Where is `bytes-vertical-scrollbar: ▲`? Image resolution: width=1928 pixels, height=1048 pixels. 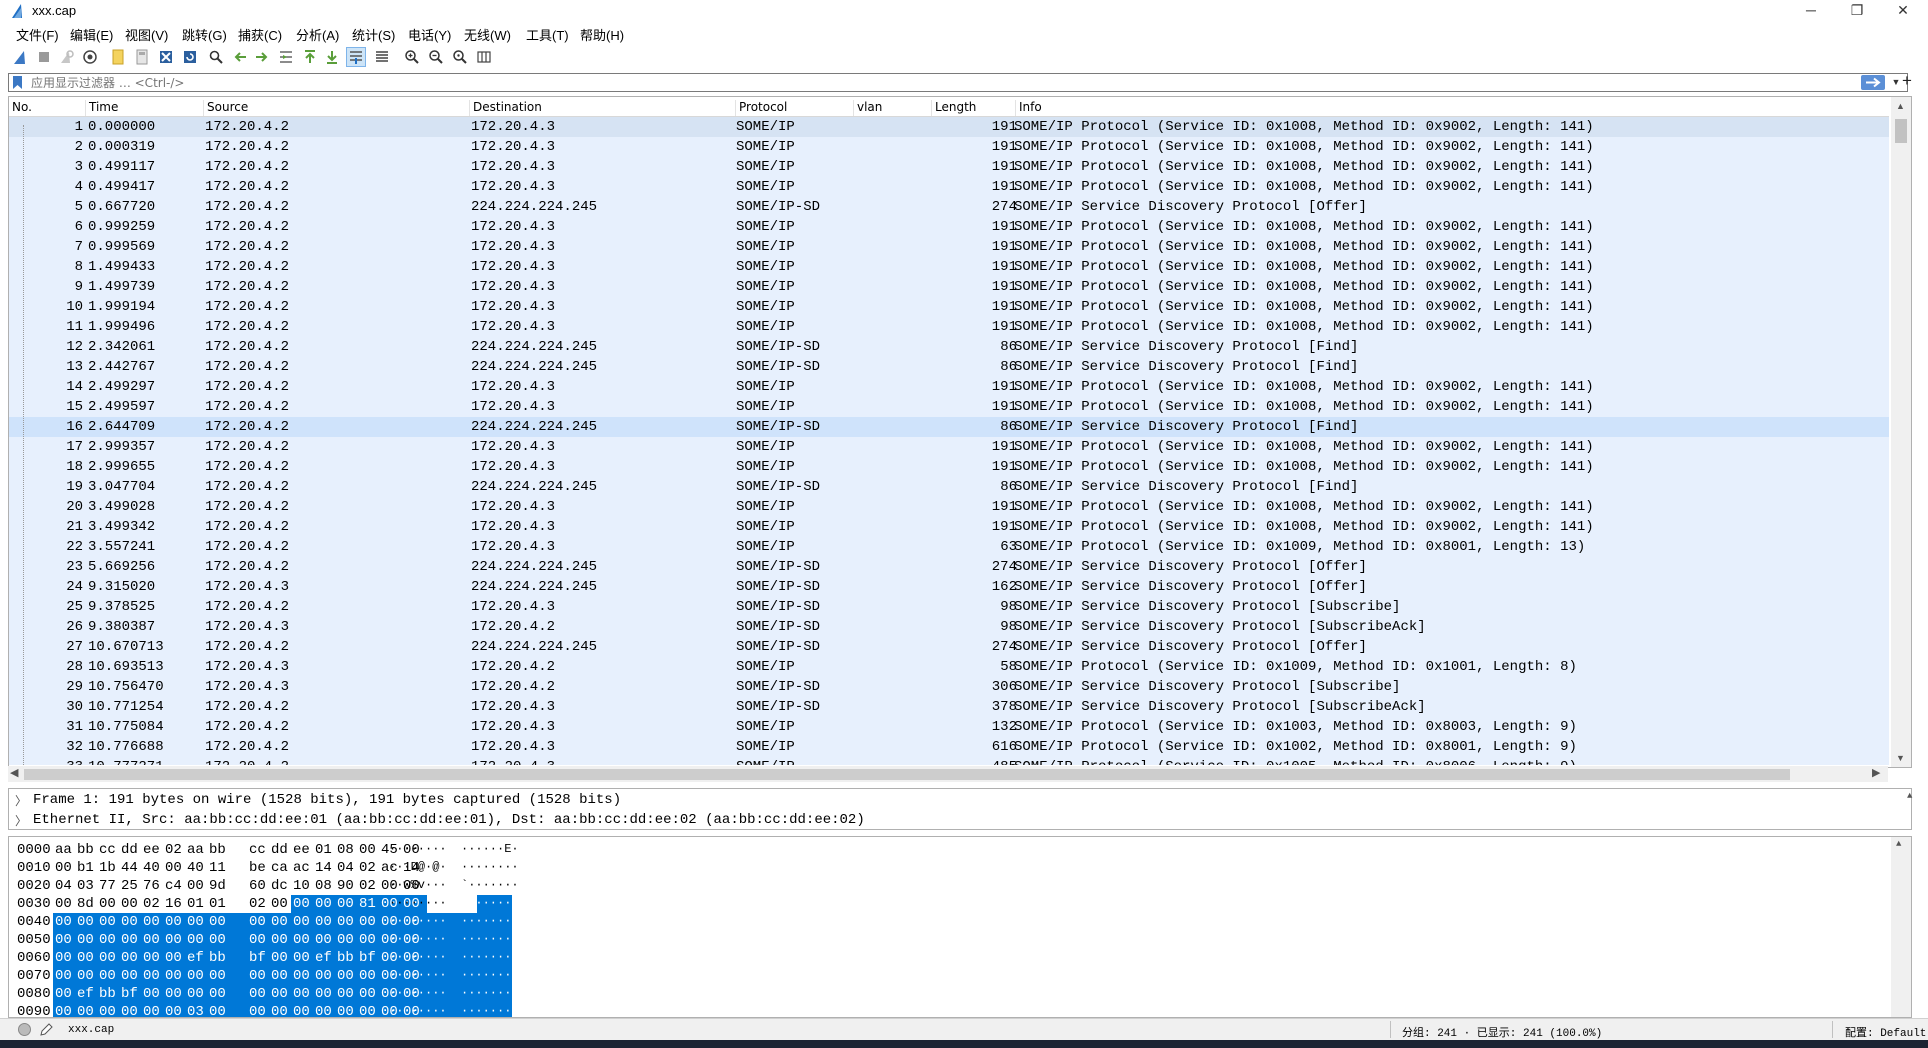
bytes-vertical-scrollbar: ▲ is located at coordinates (1901, 927).